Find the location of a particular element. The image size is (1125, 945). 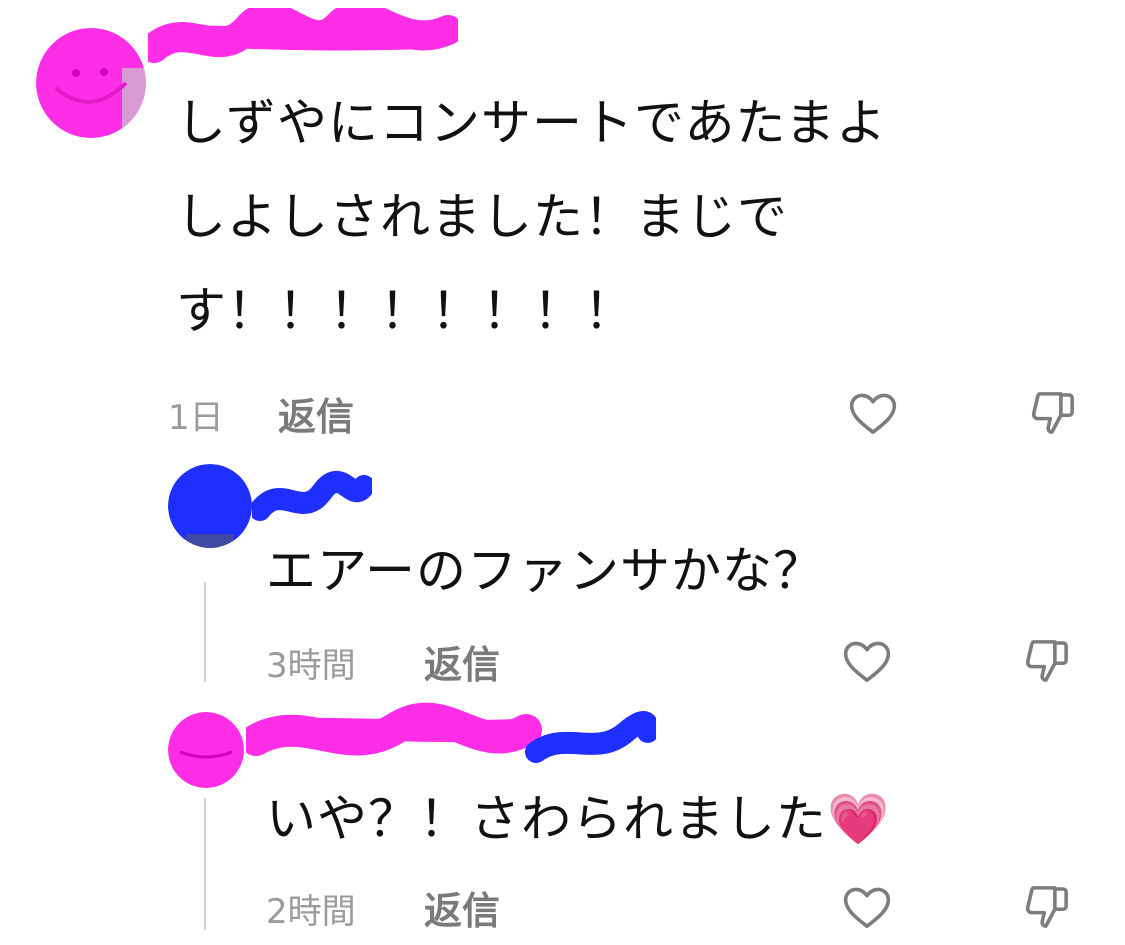

growing-heart-emoji: 💗 is located at coordinates (859, 819).